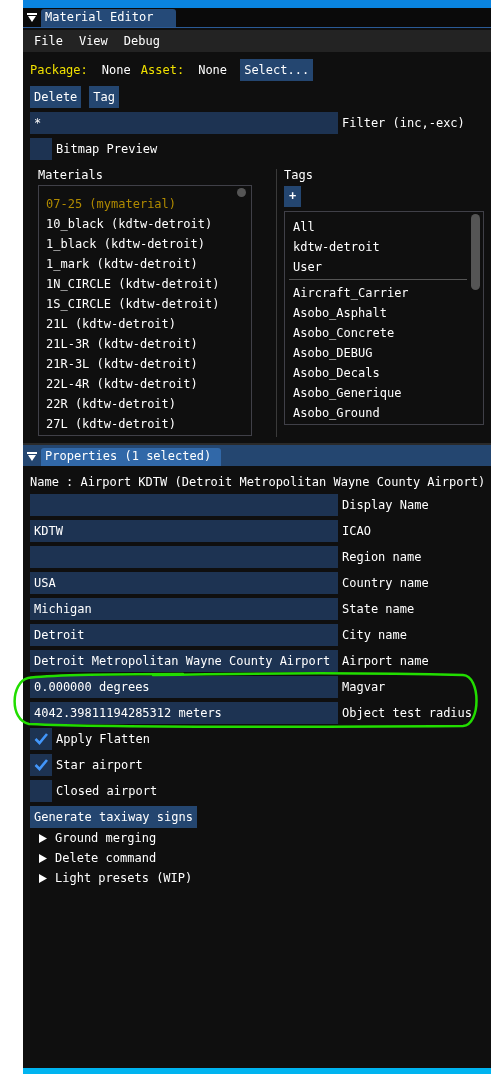 This screenshot has height=1074, width=491. I want to click on tag-item: Asobo_Concrete, so click(388, 333).